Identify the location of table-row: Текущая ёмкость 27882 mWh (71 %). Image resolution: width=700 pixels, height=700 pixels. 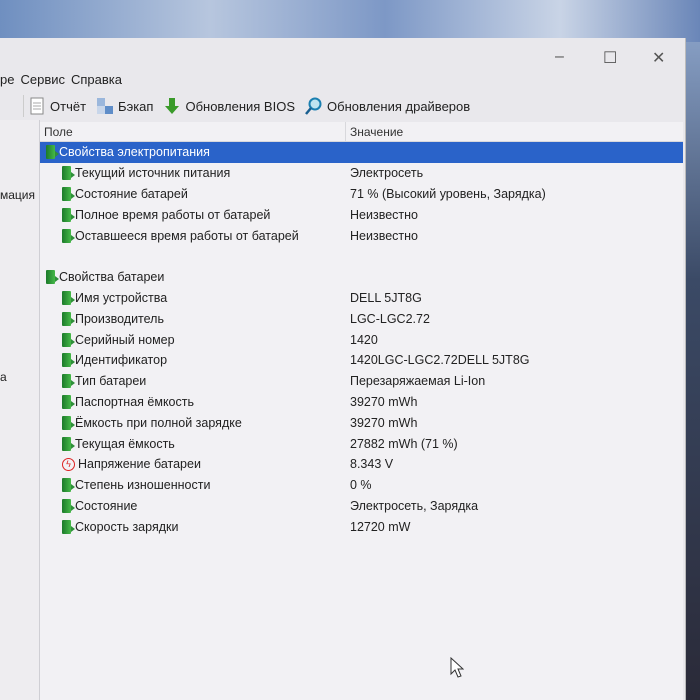
(361, 443).